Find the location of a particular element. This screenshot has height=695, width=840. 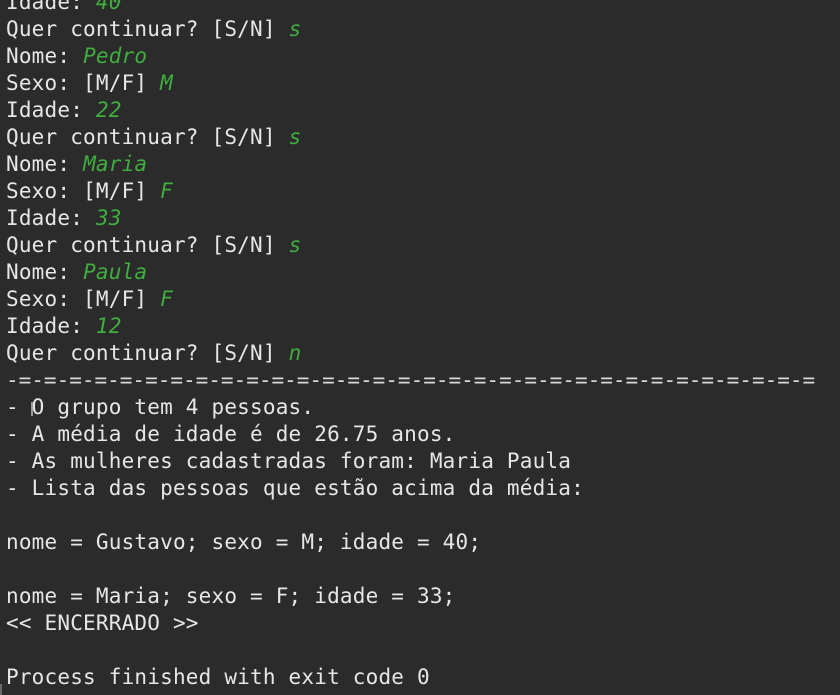

console-line: Idade: 12 is located at coordinates (64, 326).